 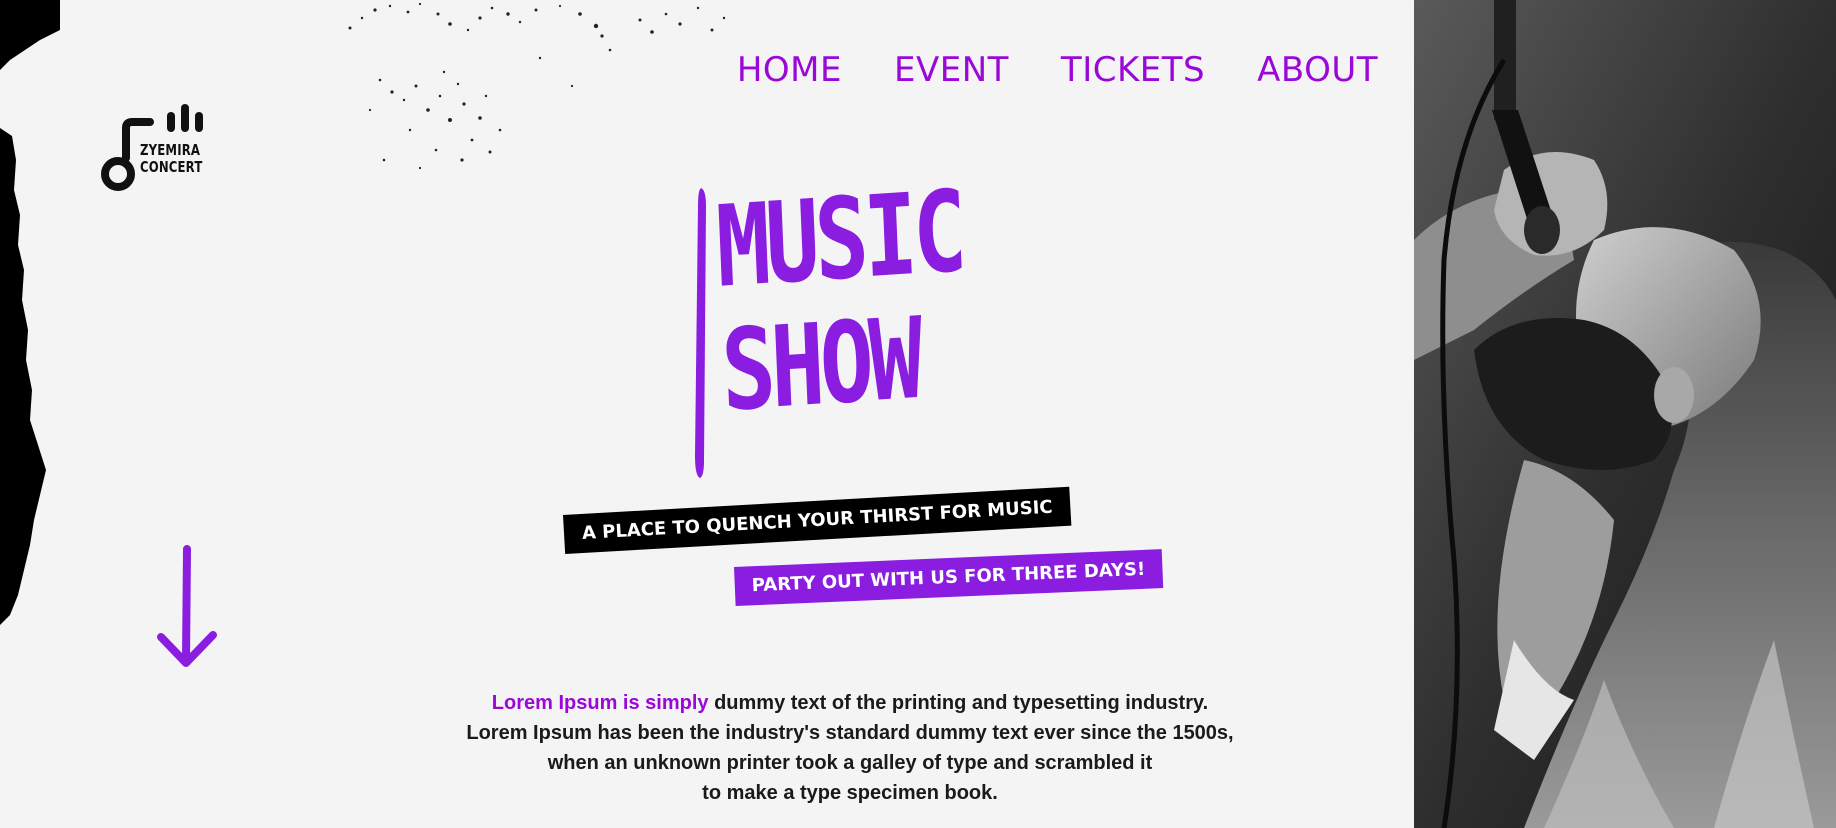 What do you see at coordinates (839, 239) in the screenshot?
I see `hero-title-line1: MUSIC` at bounding box center [839, 239].